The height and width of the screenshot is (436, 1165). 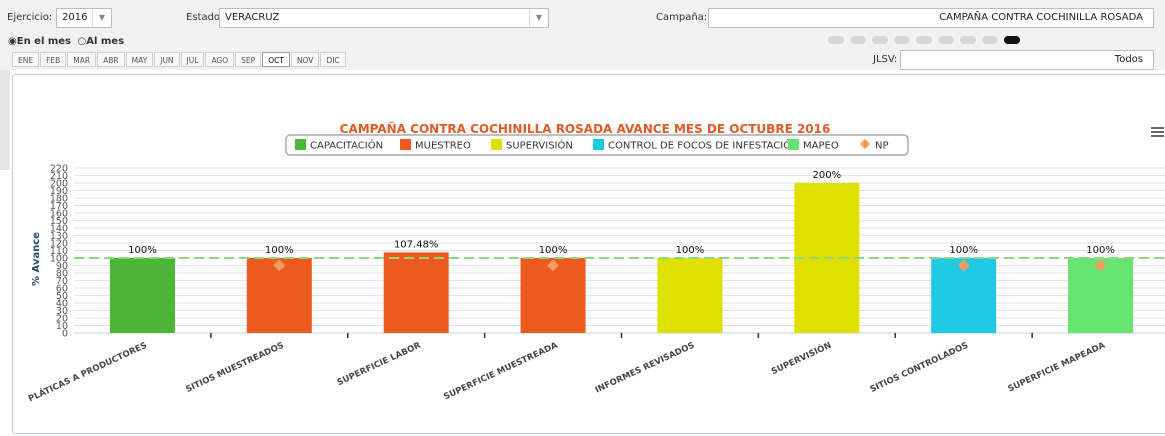 What do you see at coordinates (75, 17) in the screenshot?
I see `ejercicio-value: 2016` at bounding box center [75, 17].